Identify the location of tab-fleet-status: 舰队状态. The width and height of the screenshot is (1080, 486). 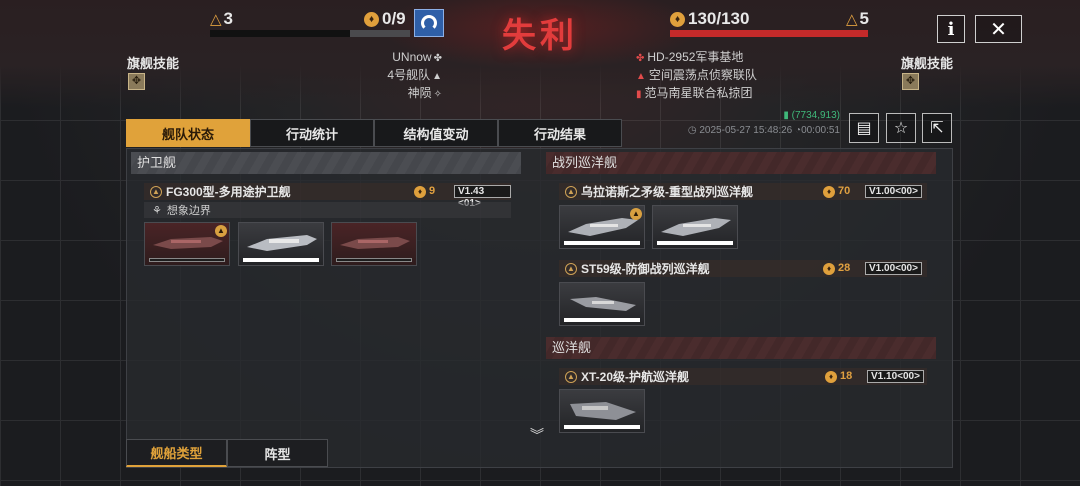
(188, 133).